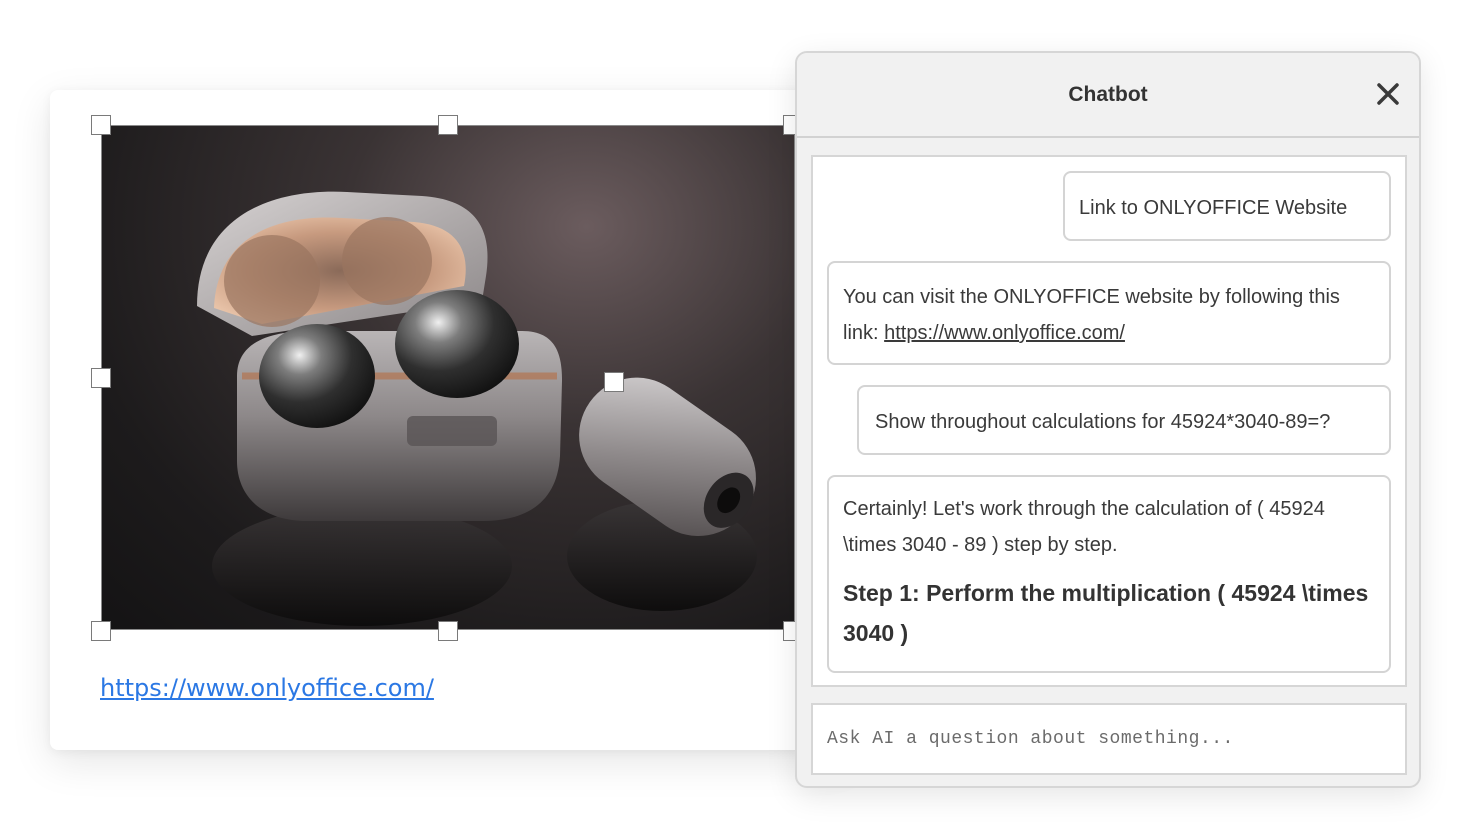 The width and height of the screenshot is (1472, 840). I want to click on resize-handle-bottom-left, so click(101, 631).